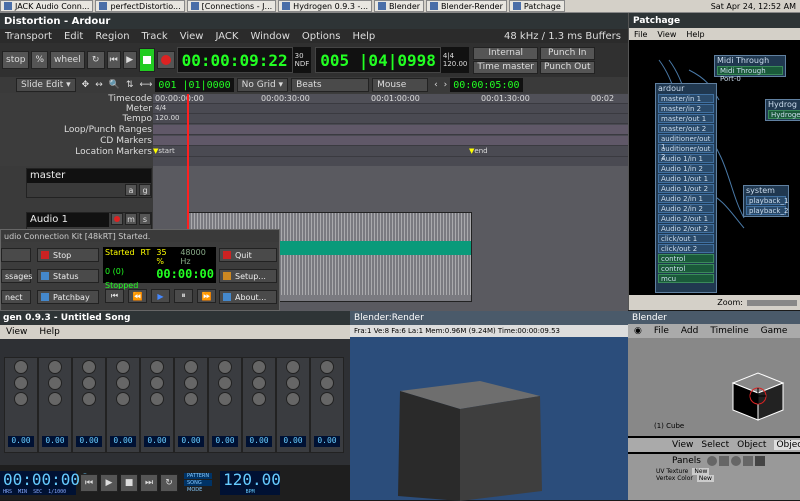  I want to click on pattern-mode: PATTERN, so click(198, 475).